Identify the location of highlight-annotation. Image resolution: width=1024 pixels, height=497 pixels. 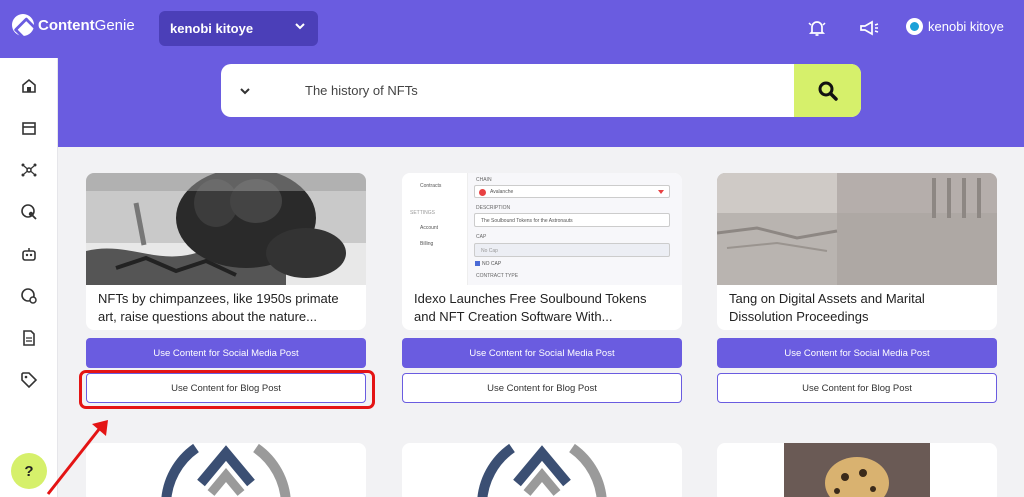
(227, 389).